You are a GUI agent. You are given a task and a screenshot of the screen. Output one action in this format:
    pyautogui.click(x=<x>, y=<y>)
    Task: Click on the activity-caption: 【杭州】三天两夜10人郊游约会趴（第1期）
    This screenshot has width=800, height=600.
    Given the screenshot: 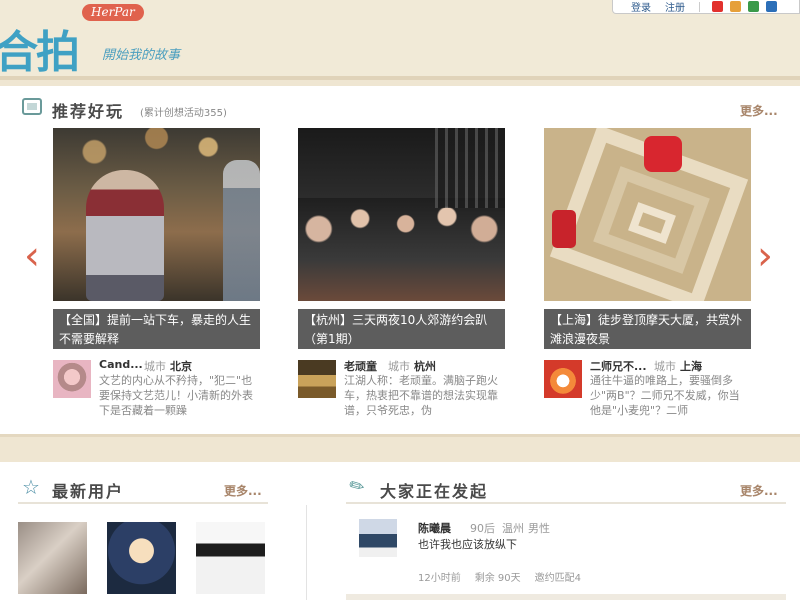 What is the action you would take?
    pyautogui.click(x=401, y=329)
    